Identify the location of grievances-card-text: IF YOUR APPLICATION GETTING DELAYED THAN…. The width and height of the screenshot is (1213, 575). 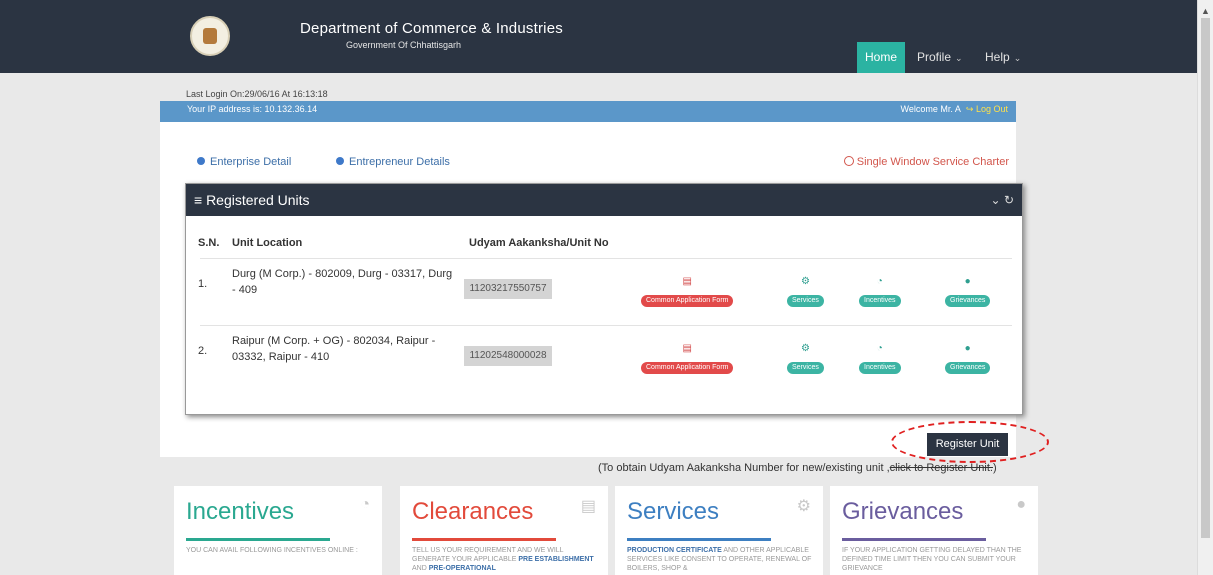
(932, 559).